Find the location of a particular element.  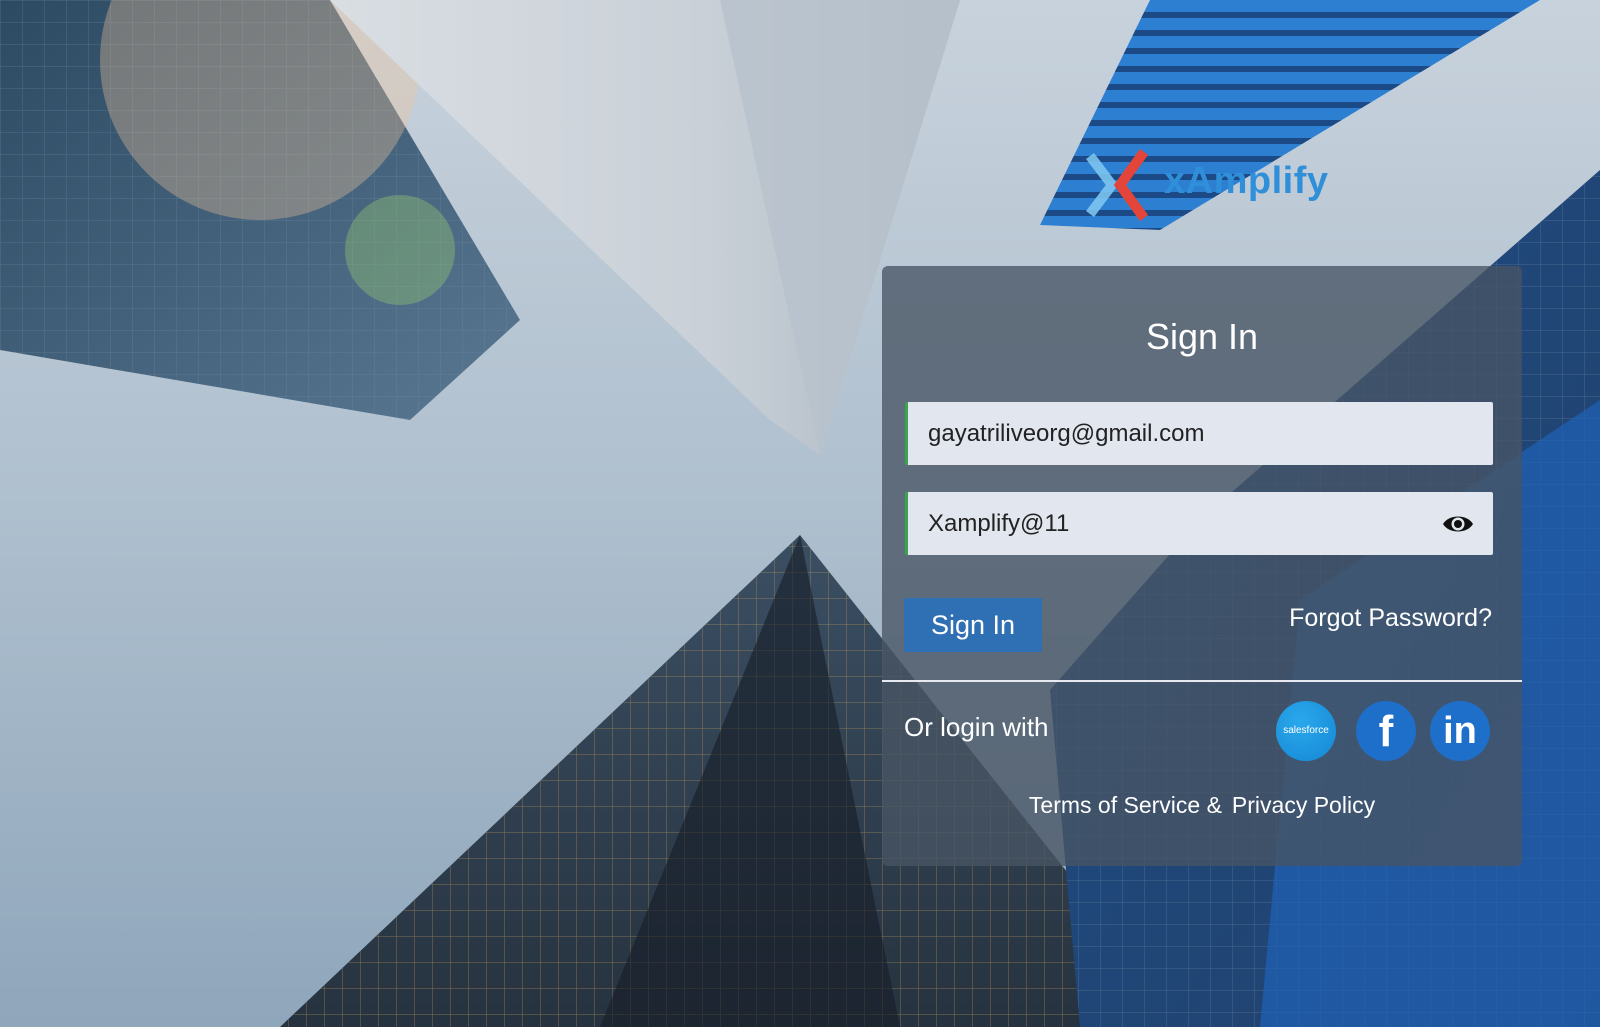

email-field is located at coordinates (1199, 433).